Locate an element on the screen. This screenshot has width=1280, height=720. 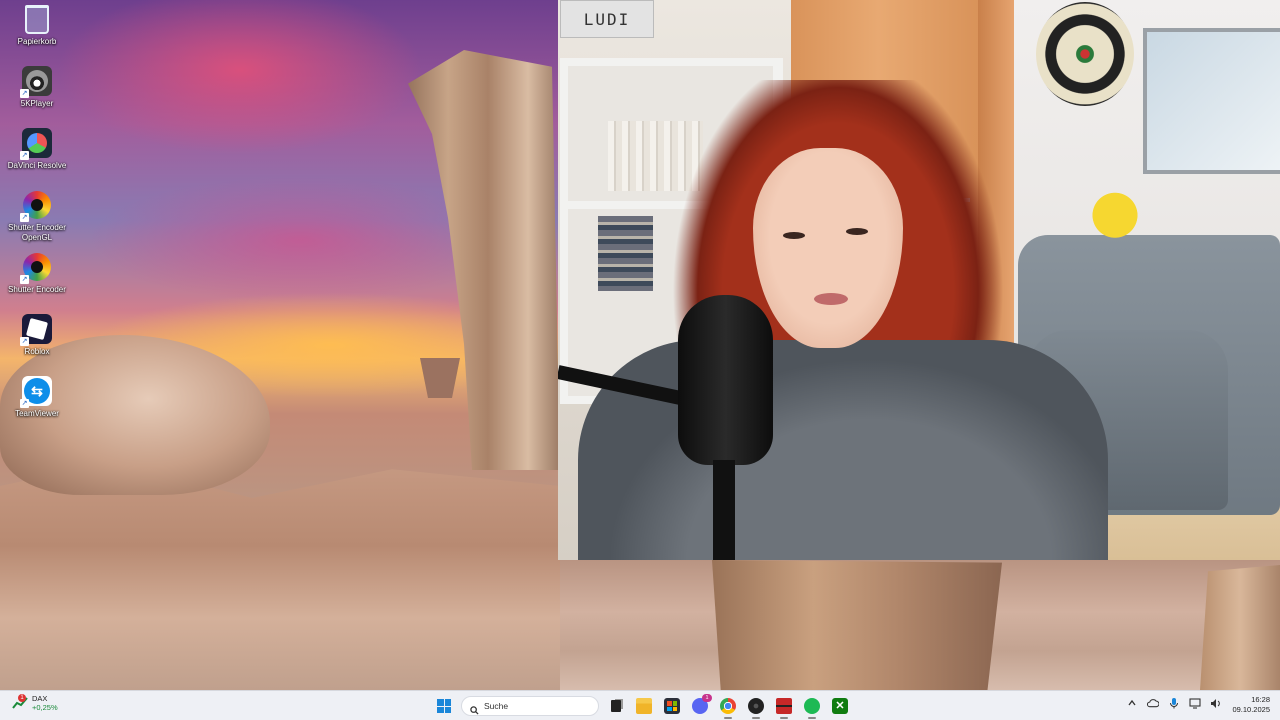
task-view-icon is located at coordinates (616, 706).